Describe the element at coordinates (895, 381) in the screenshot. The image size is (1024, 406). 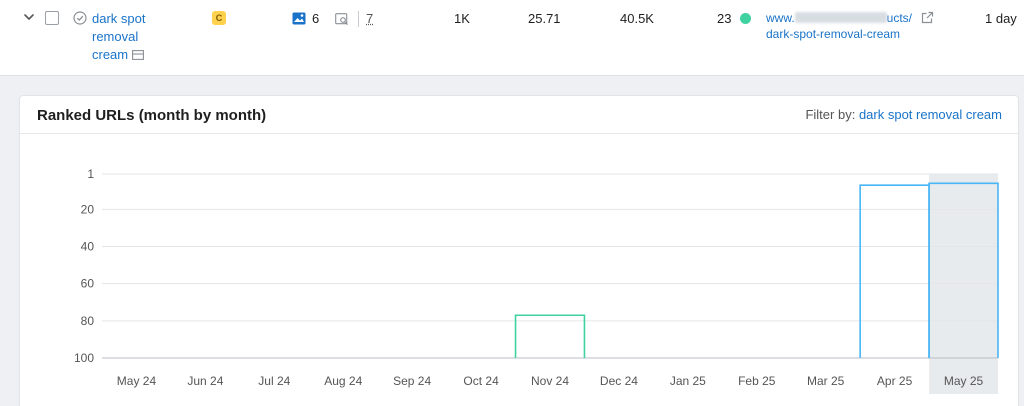
I see `x-tick-label: Apr 25` at that location.